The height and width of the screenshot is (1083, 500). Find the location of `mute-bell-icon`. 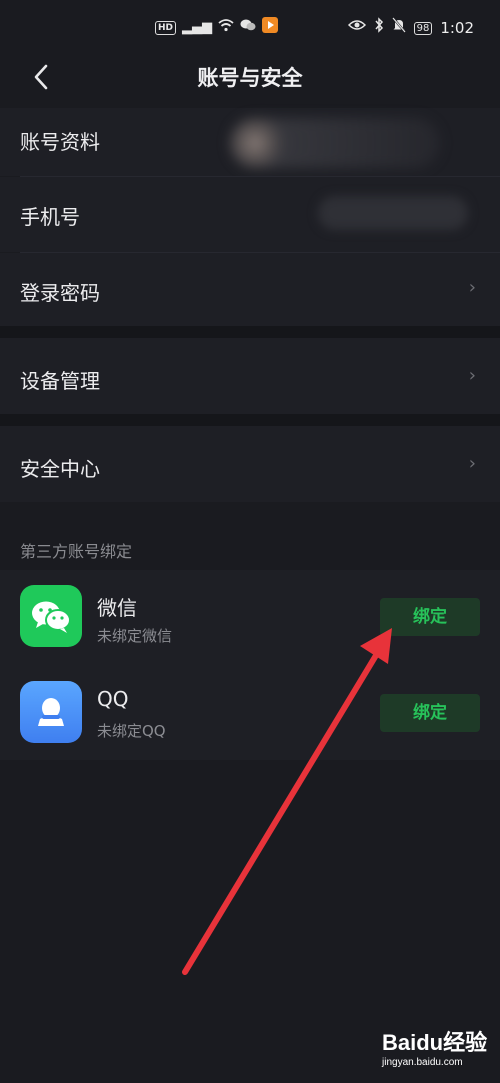

mute-bell-icon is located at coordinates (398, 28).